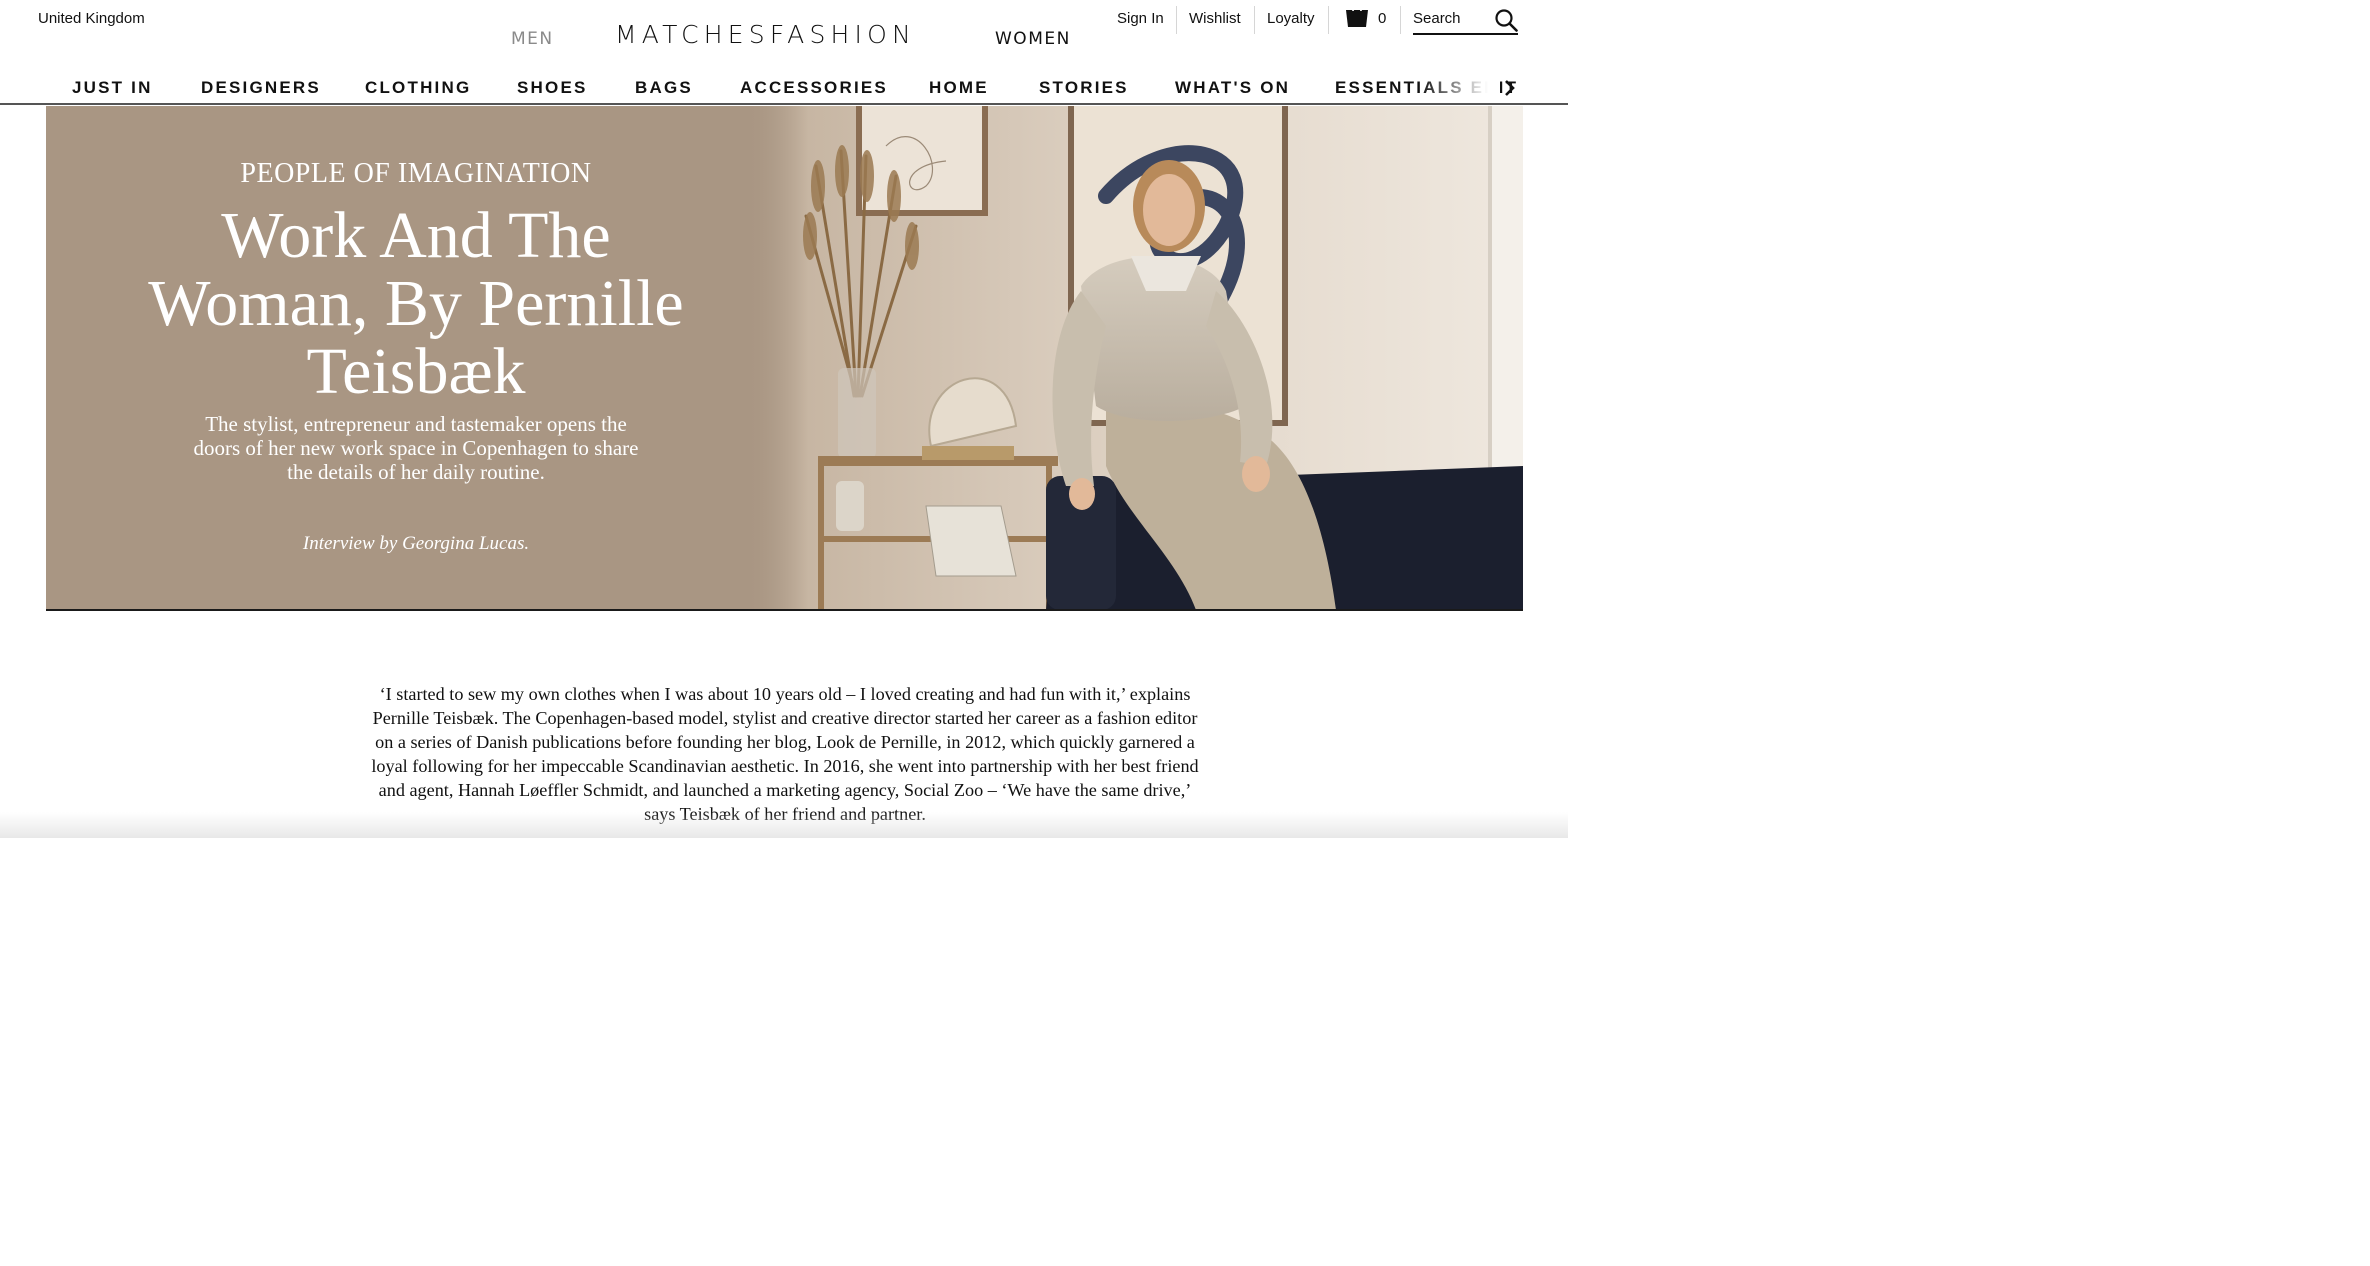  I want to click on sign-in-link: Sign In, so click(1140, 18).